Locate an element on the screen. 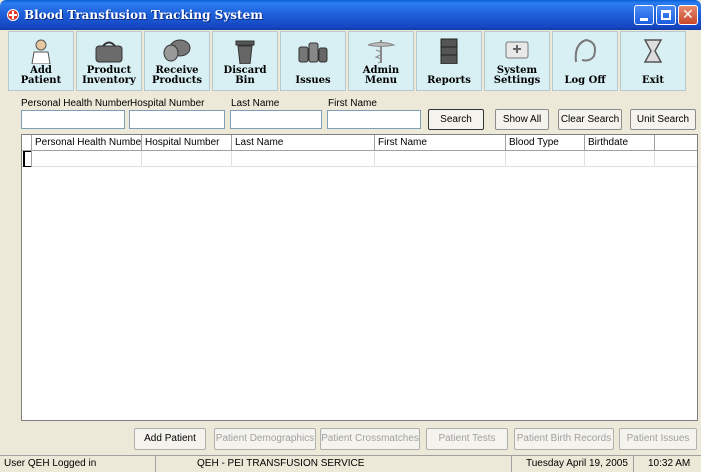 This screenshot has height=472, width=701. col-header-first-name: First Name is located at coordinates (440, 142).